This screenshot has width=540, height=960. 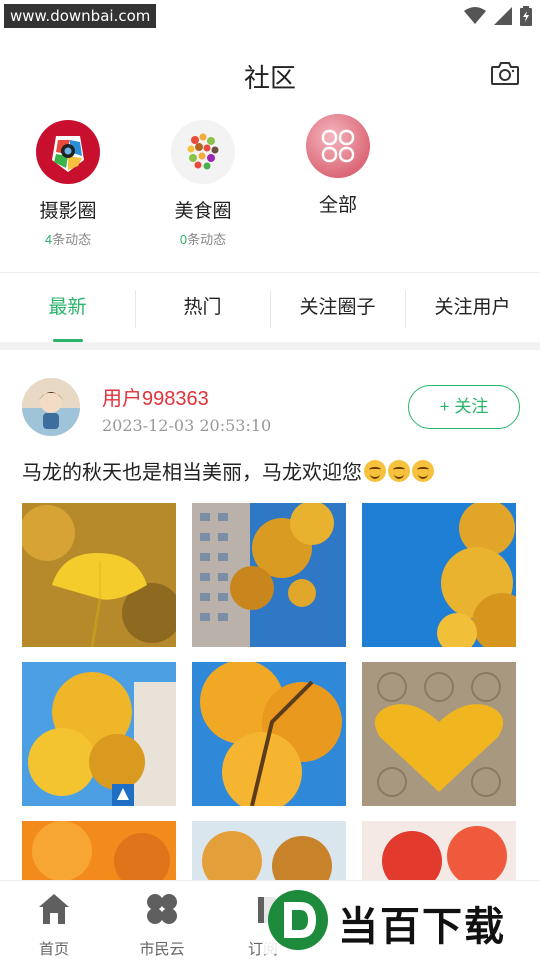 What do you see at coordinates (187, 425) in the screenshot?
I see `post-timestamp: 2023-12-03 20:53:10` at bounding box center [187, 425].